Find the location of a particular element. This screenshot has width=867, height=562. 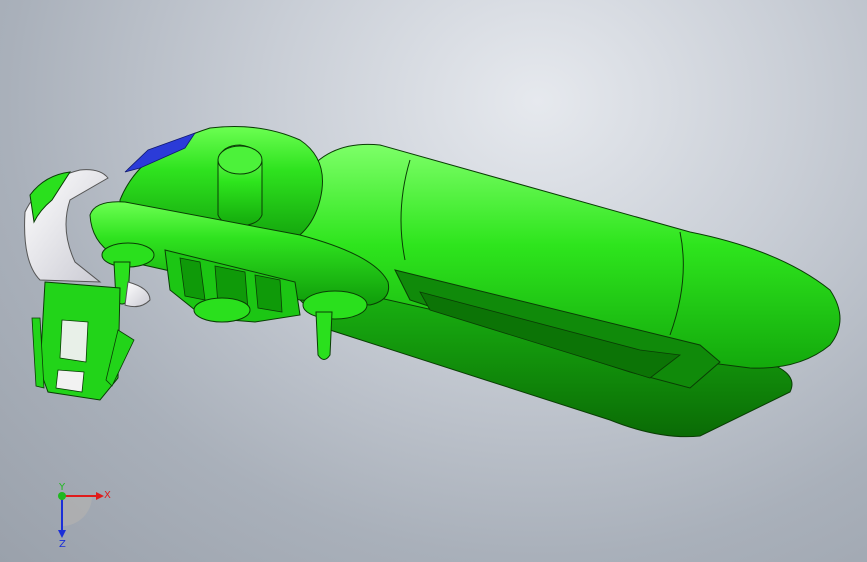

triad-quarter-disc is located at coordinates (77, 511).